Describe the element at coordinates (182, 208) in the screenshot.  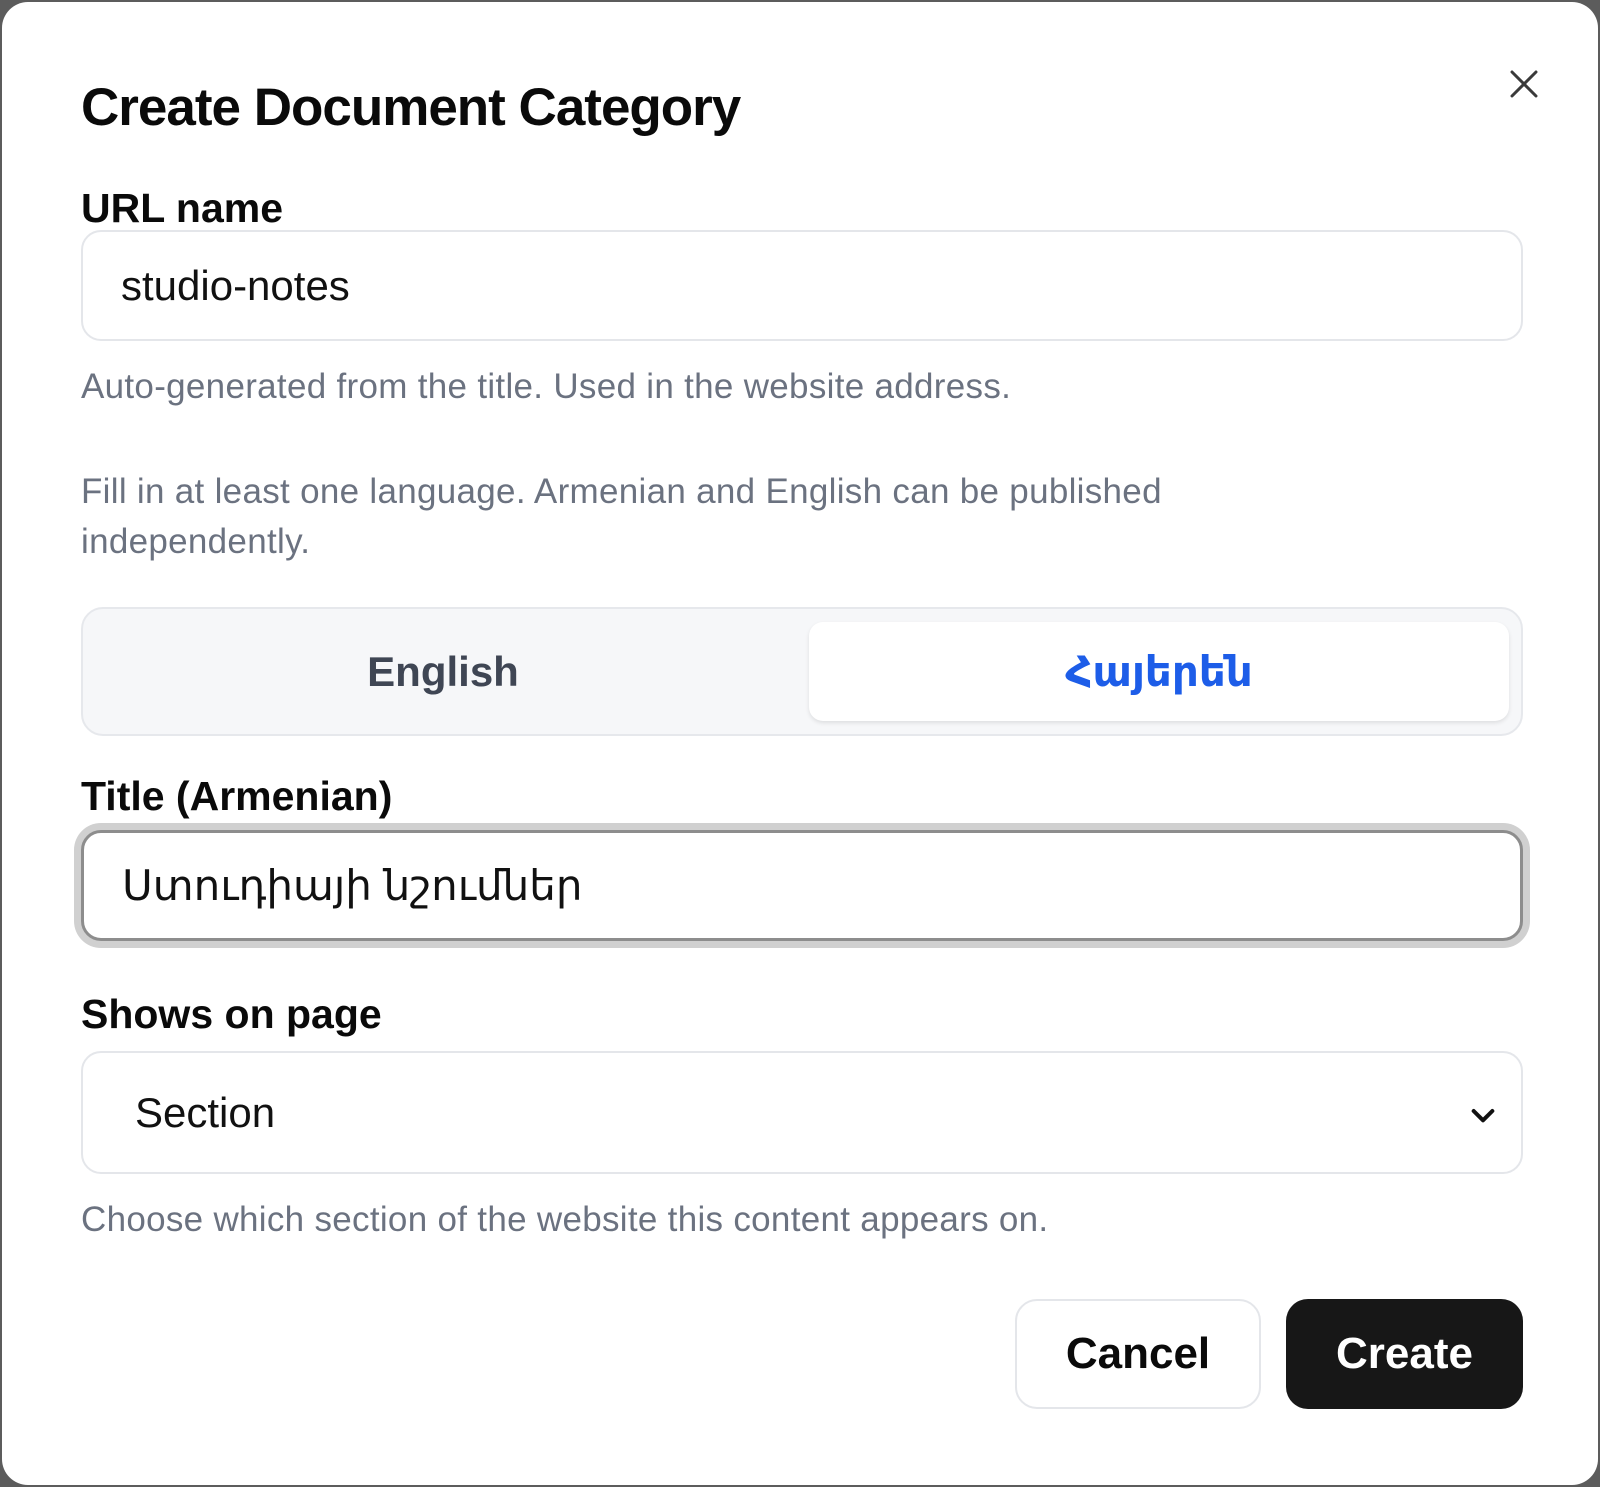
I see `url-name-label: URL name` at that location.